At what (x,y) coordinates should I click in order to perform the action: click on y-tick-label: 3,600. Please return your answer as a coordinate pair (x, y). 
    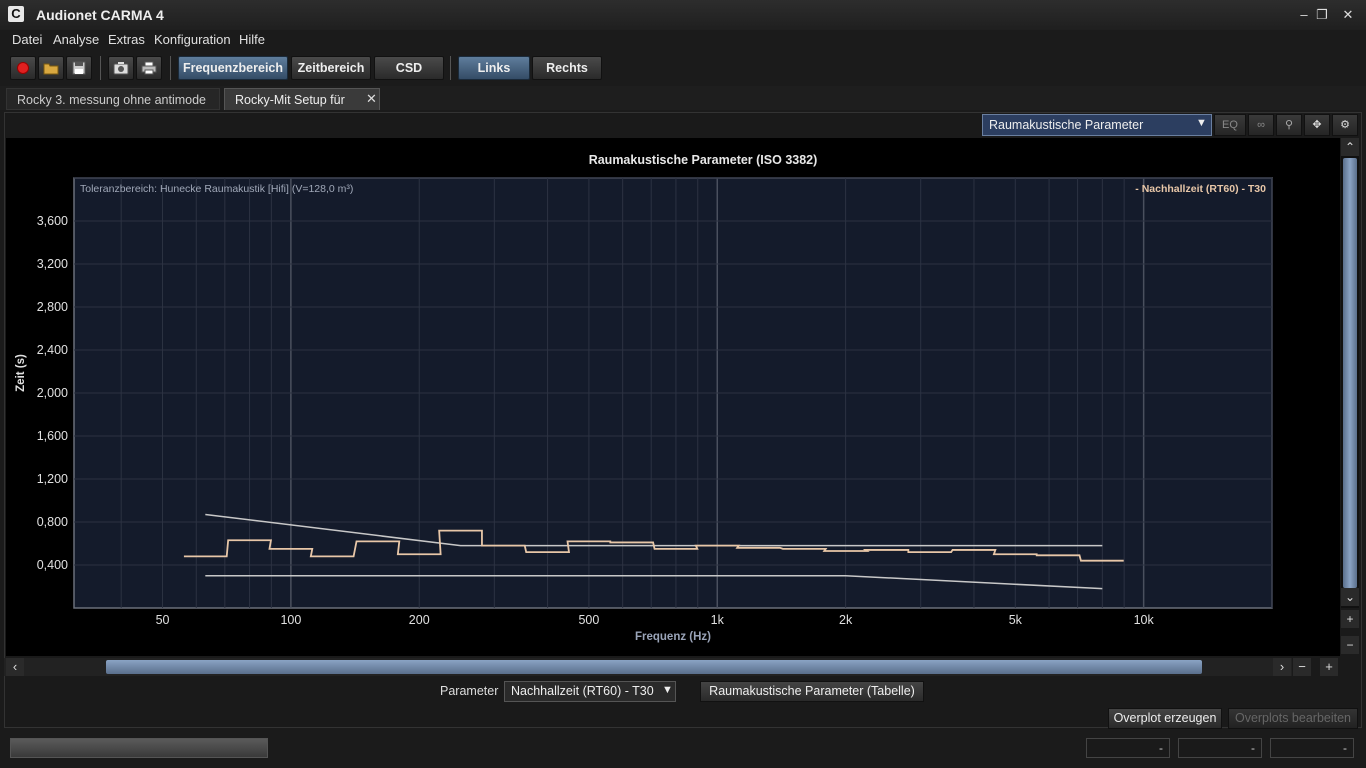
    Looking at the image, I should click on (52, 221).